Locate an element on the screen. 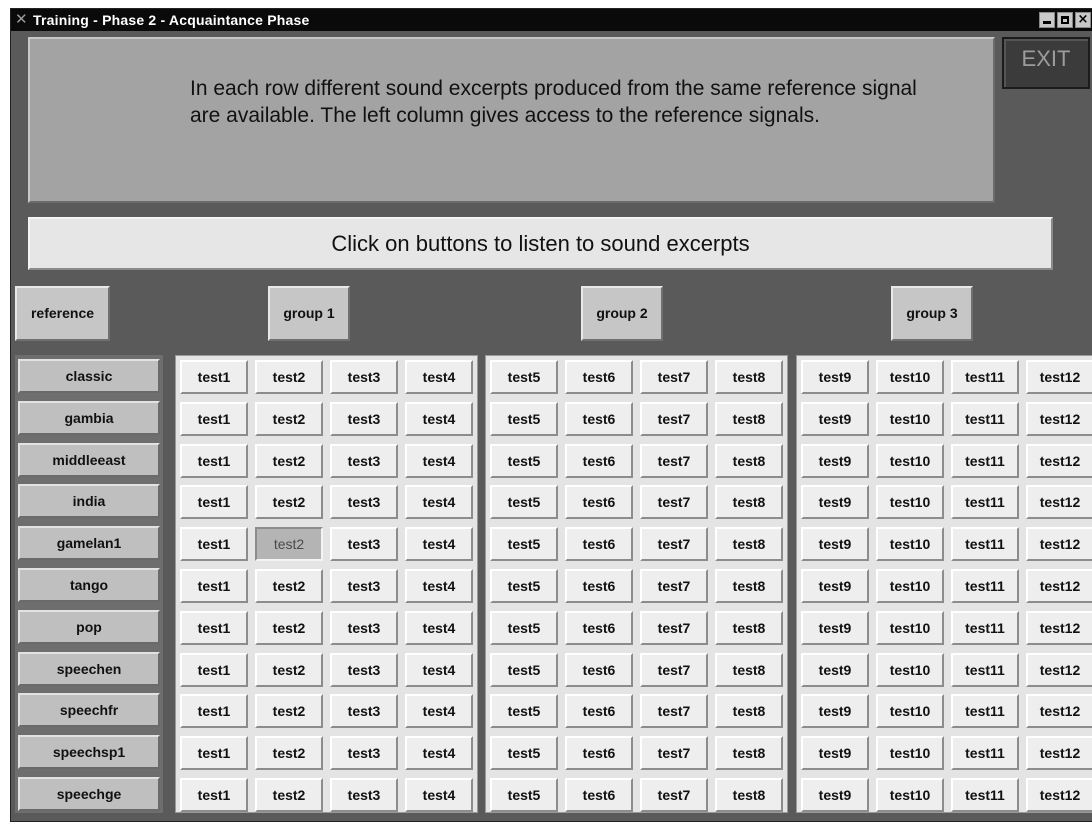 This screenshot has width=1092, height=829. exit-button: EXIT is located at coordinates (1046, 63).